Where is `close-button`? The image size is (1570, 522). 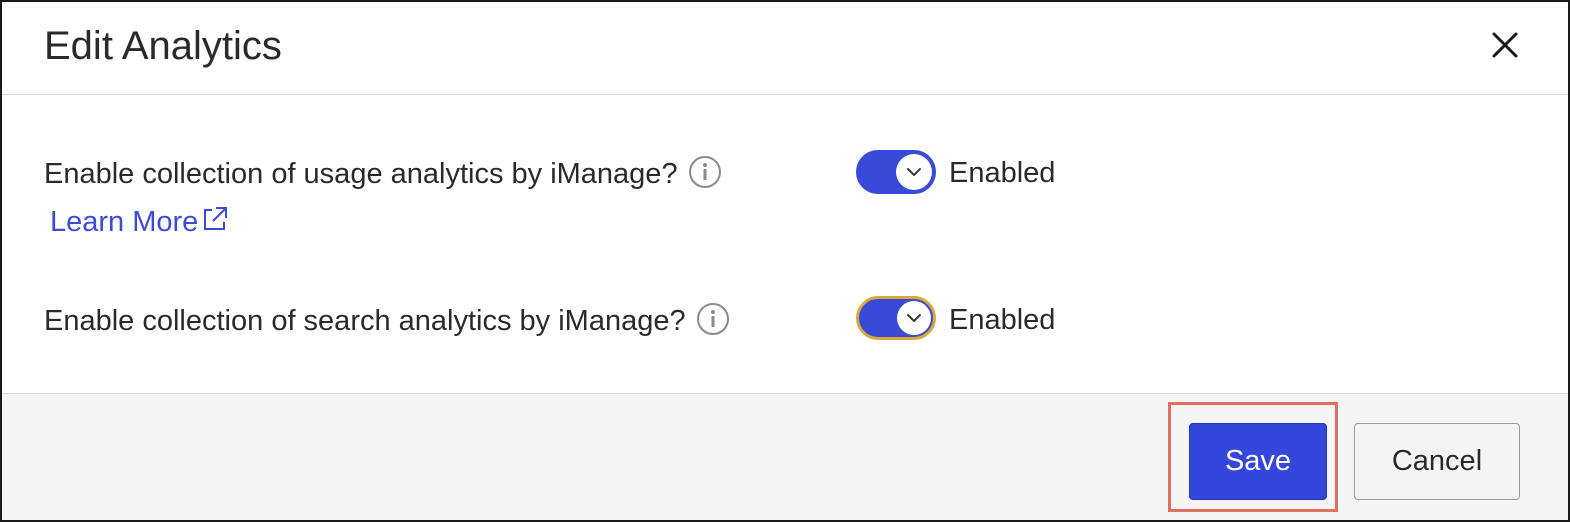 close-button is located at coordinates (1505, 45).